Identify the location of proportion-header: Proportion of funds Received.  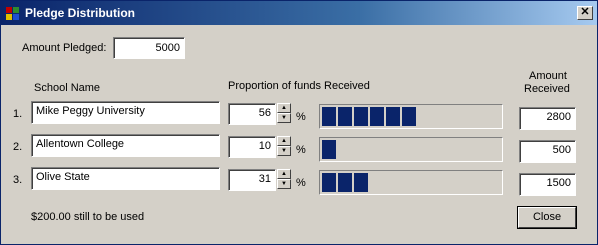
(299, 86).